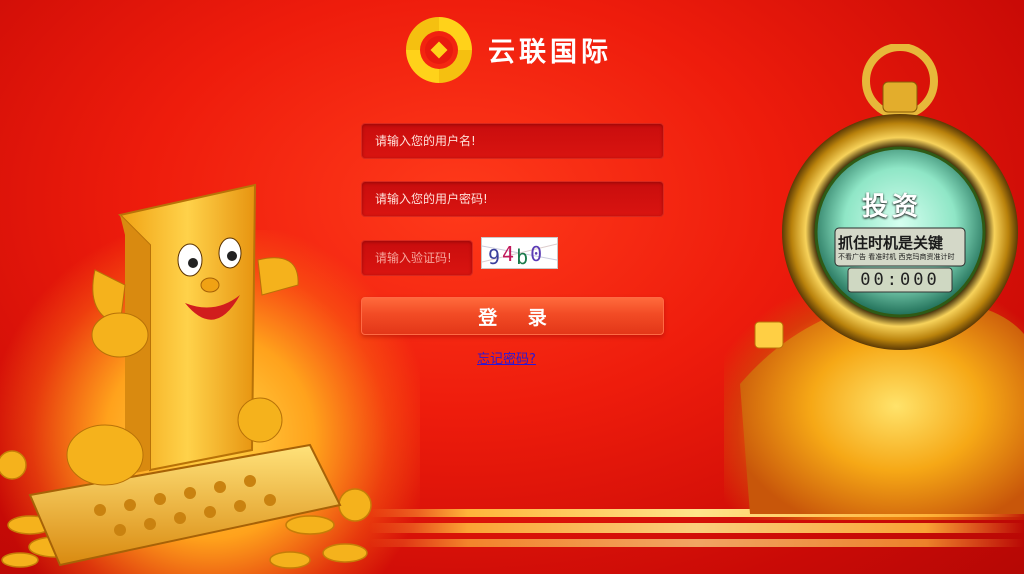 The image size is (1024, 574). I want to click on watch-slogan: 抓住时机是关键, so click(891, 243).